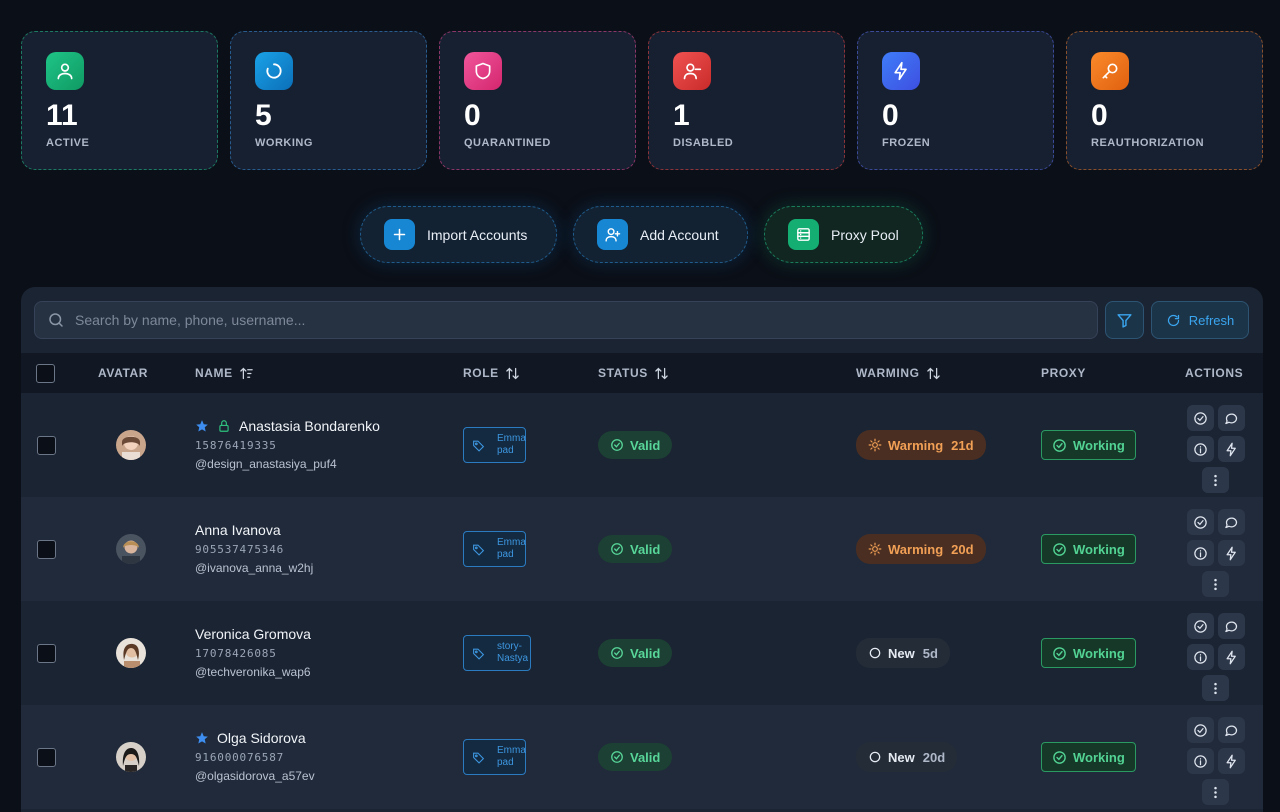 The height and width of the screenshot is (812, 1280). I want to click on account-username: @techveronika_wap6, so click(253, 672).